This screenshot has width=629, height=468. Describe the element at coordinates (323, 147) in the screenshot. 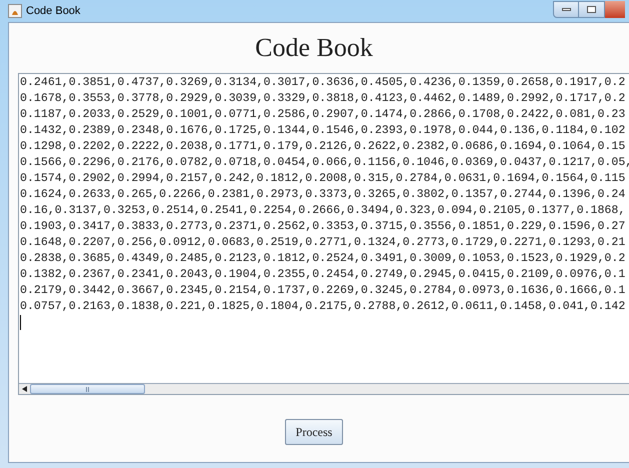

I see `text-line: 0.1298,0.2202,0.2222,0.2038,0.1771,0.179,0.2126,0.2622,0.2382,0.0686,0.1694,0.1064,0.15` at that location.